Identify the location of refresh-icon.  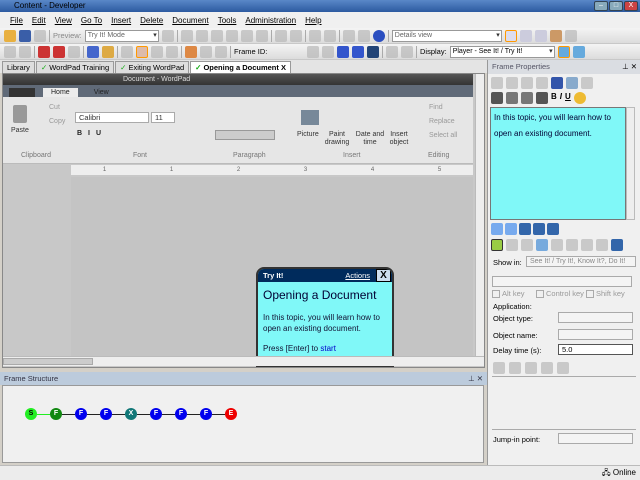
(547, 368).